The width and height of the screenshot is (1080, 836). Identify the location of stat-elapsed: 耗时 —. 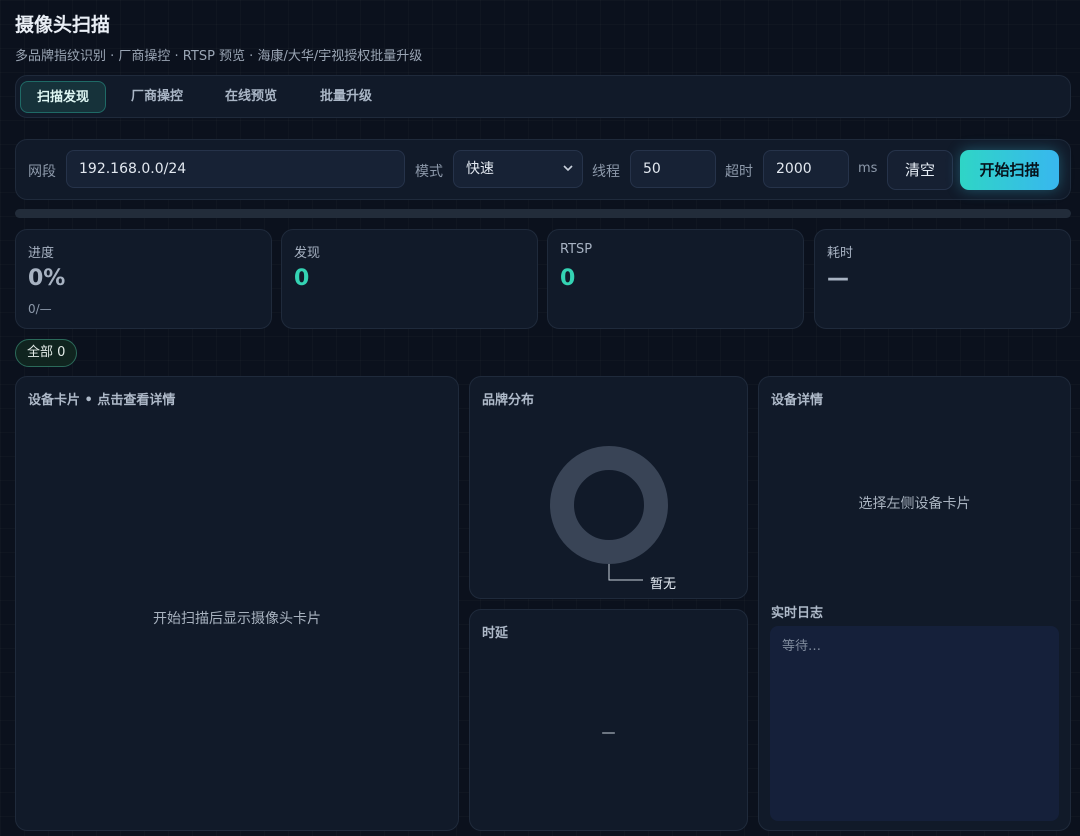
(942, 279).